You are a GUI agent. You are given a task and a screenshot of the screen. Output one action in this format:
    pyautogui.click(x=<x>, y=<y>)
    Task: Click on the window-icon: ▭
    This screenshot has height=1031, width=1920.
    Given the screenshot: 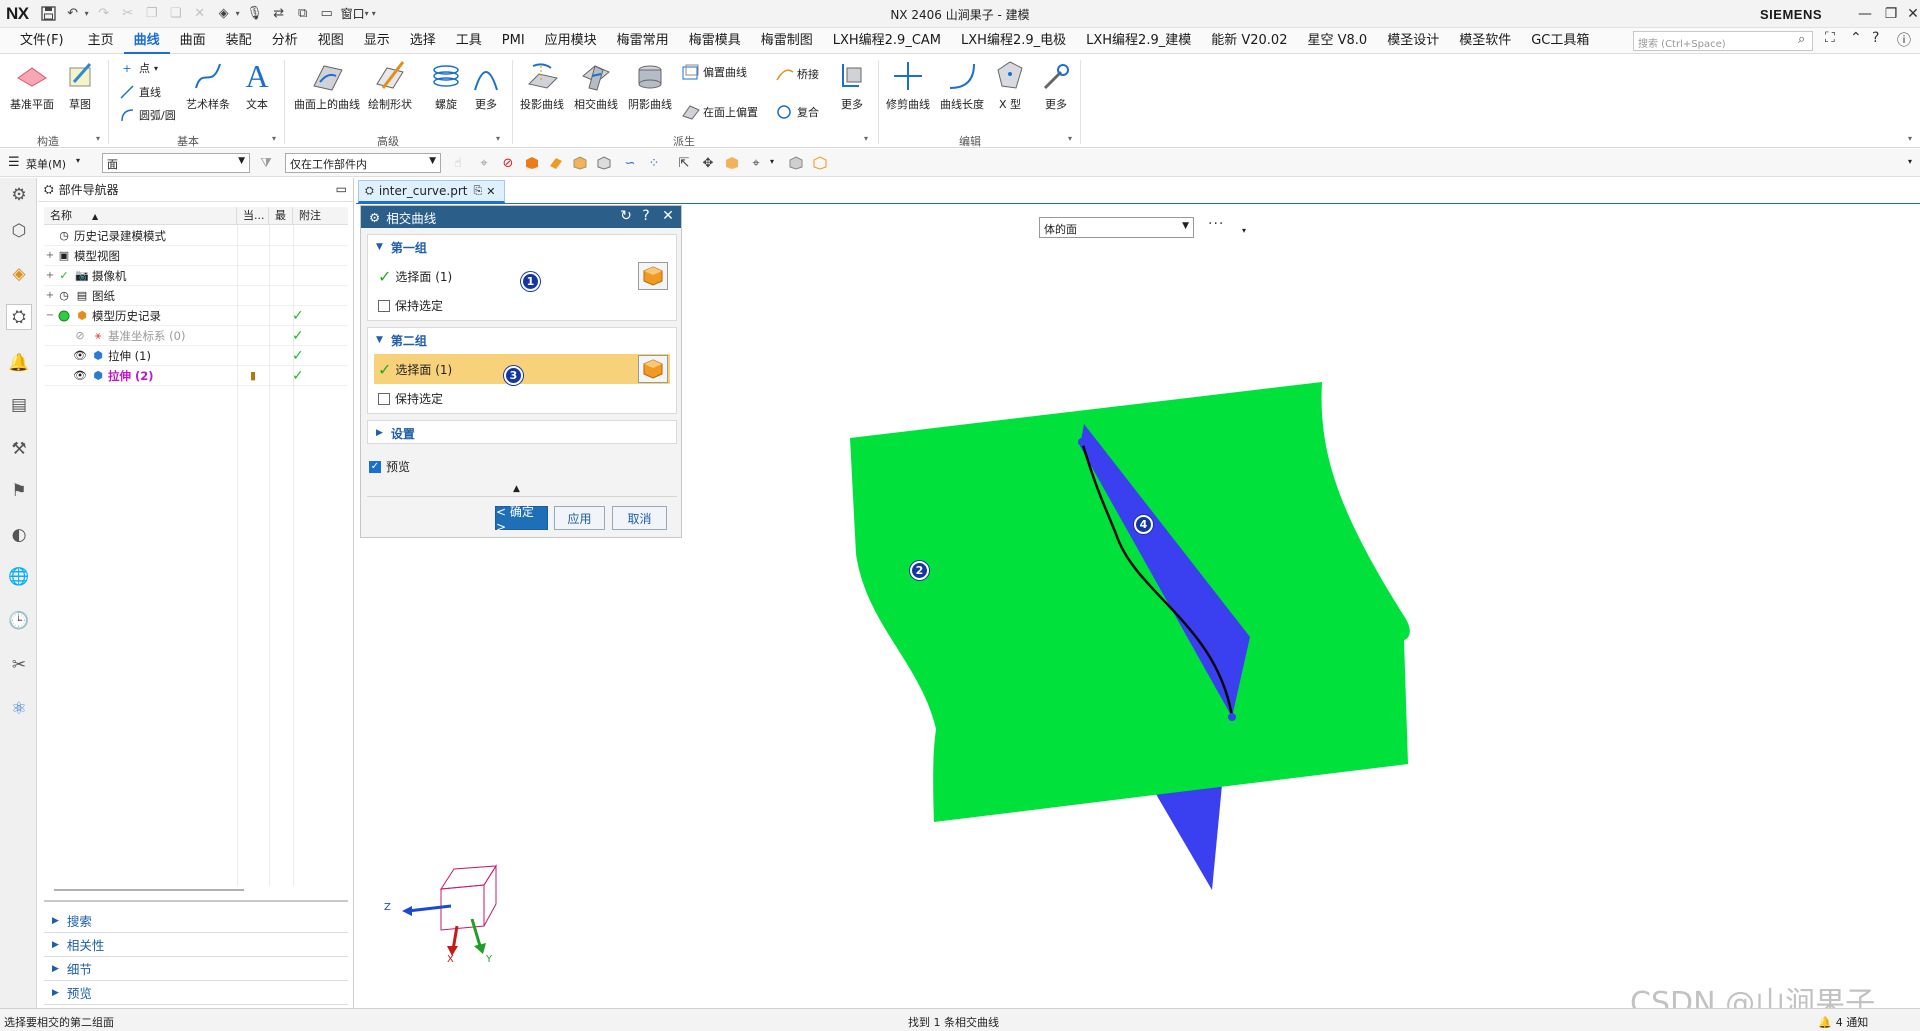 What is the action you would take?
    pyautogui.click(x=327, y=14)
    